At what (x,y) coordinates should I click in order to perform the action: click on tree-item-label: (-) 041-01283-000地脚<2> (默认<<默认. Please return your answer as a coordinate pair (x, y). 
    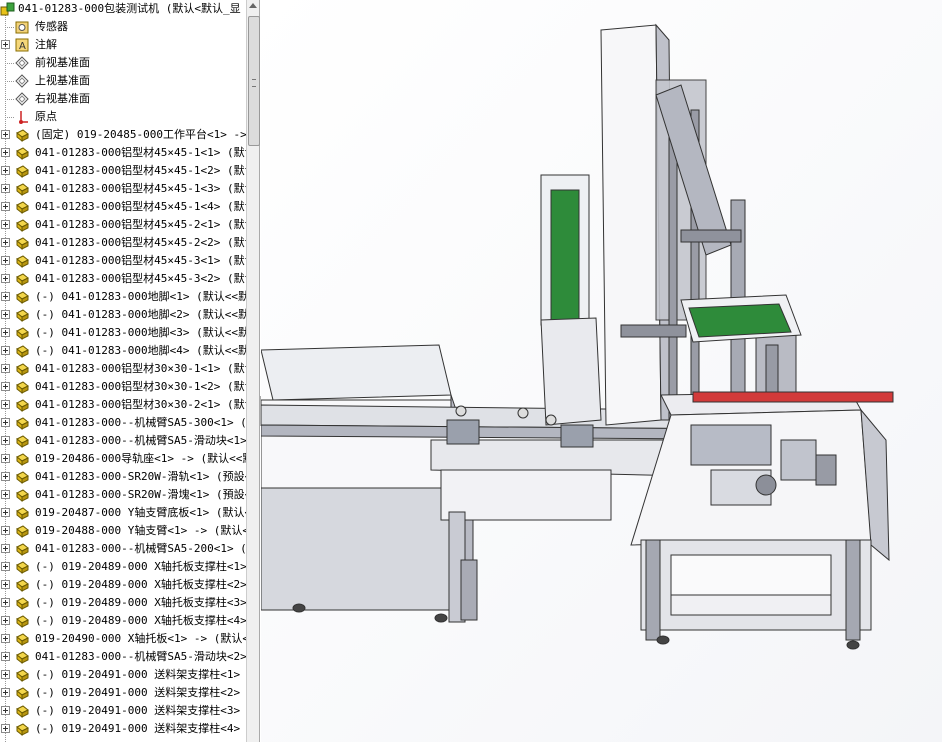
    Looking at the image, I should click on (140, 314).